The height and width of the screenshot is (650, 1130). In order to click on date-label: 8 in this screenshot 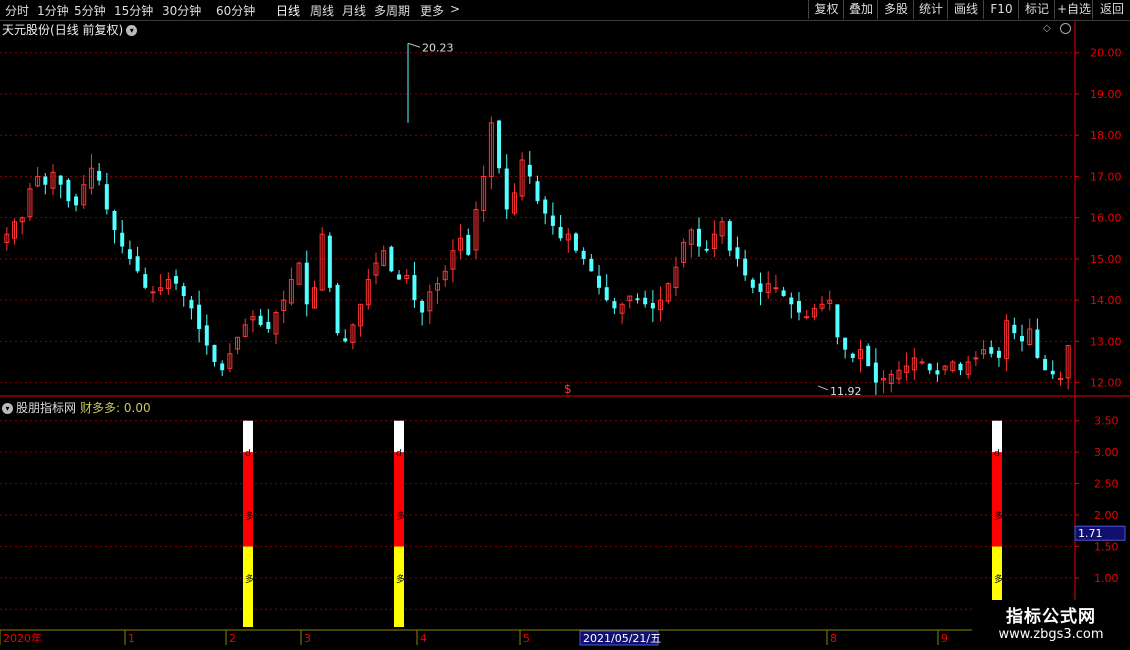, I will do `click(833, 638)`.